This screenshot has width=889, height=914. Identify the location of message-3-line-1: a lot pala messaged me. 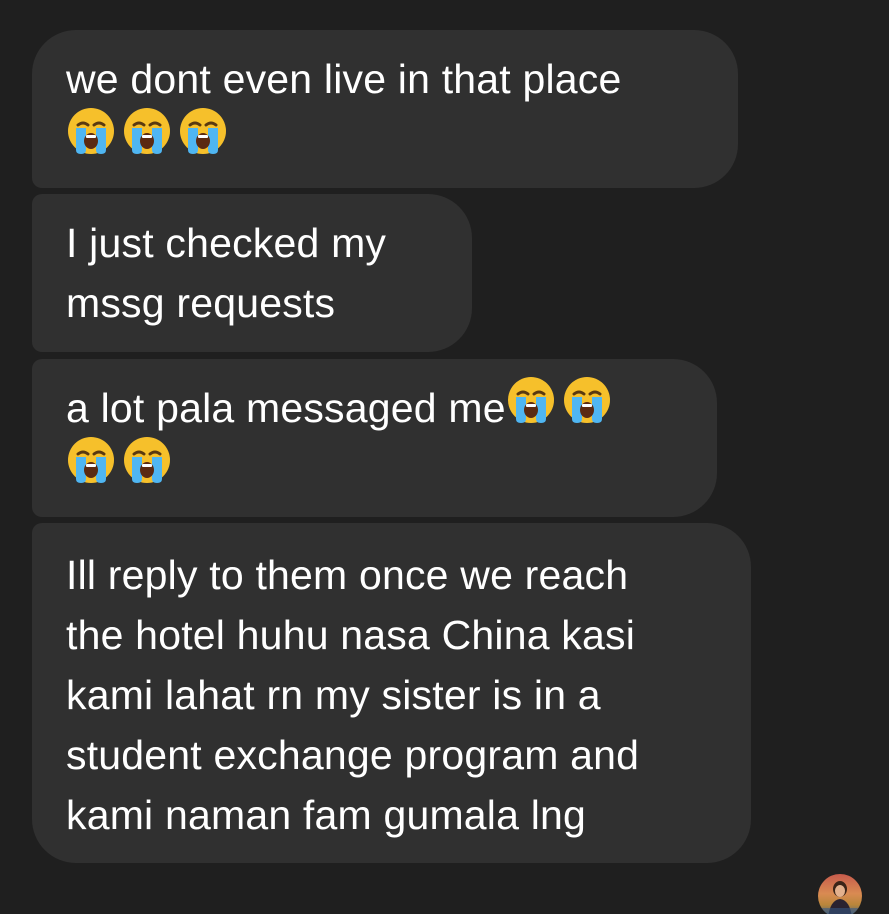
(374, 407).